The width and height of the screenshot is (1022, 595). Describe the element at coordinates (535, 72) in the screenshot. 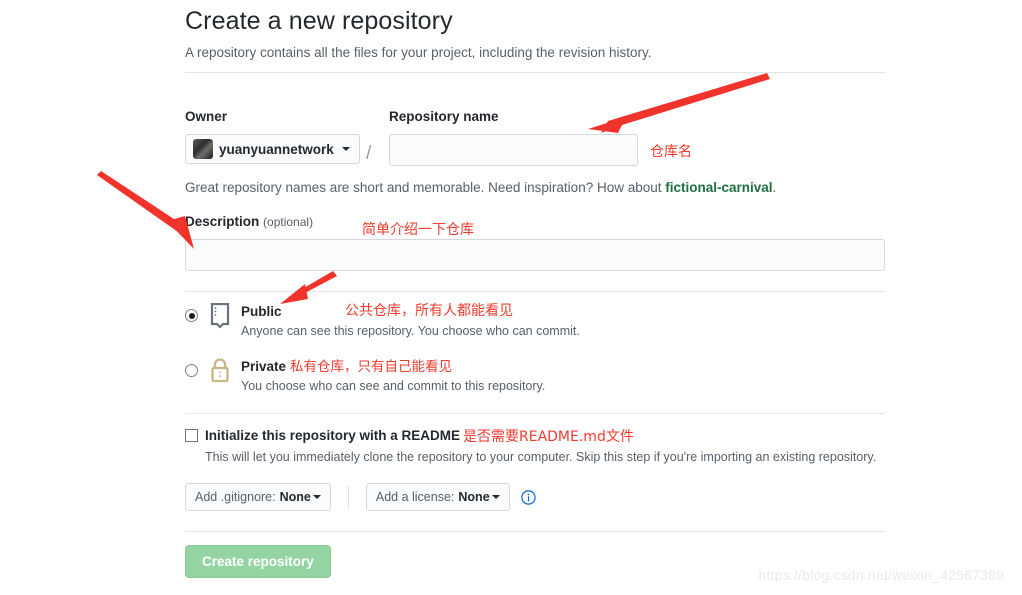

I see `divider-header` at that location.